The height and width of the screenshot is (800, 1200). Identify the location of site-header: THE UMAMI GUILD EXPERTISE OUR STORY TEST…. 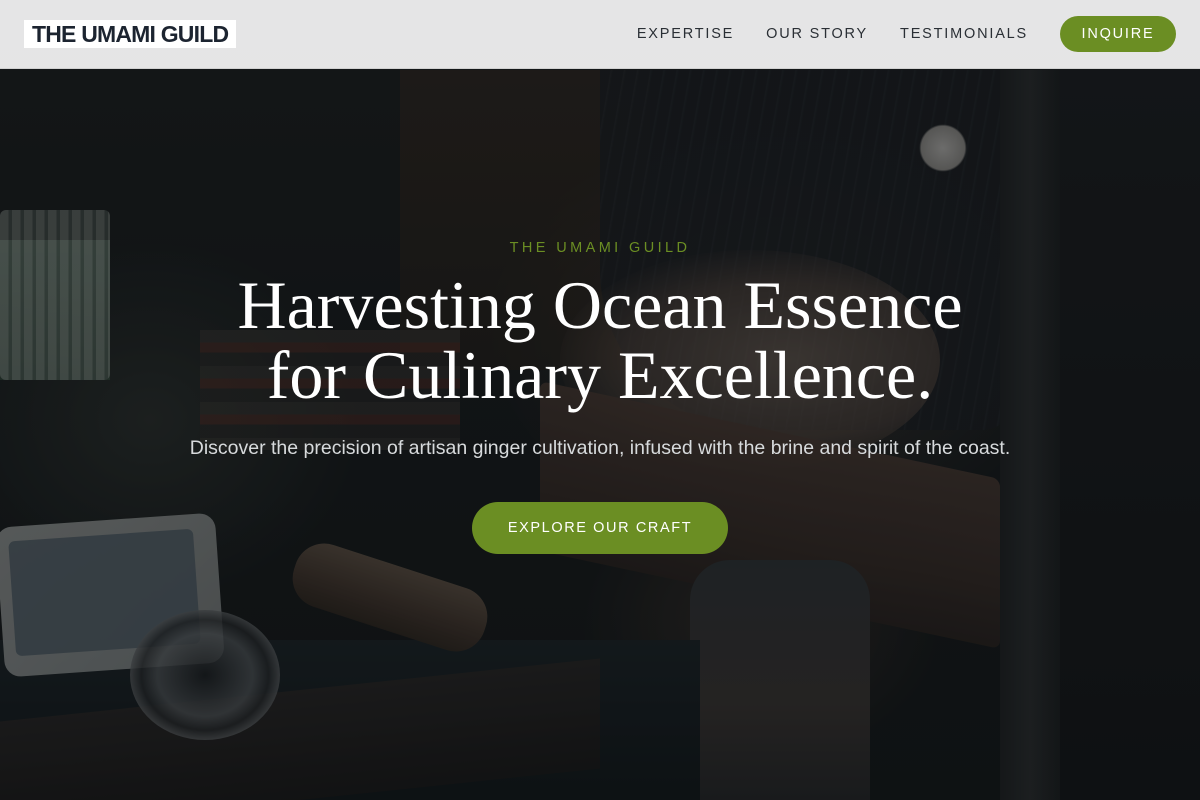
(600, 34).